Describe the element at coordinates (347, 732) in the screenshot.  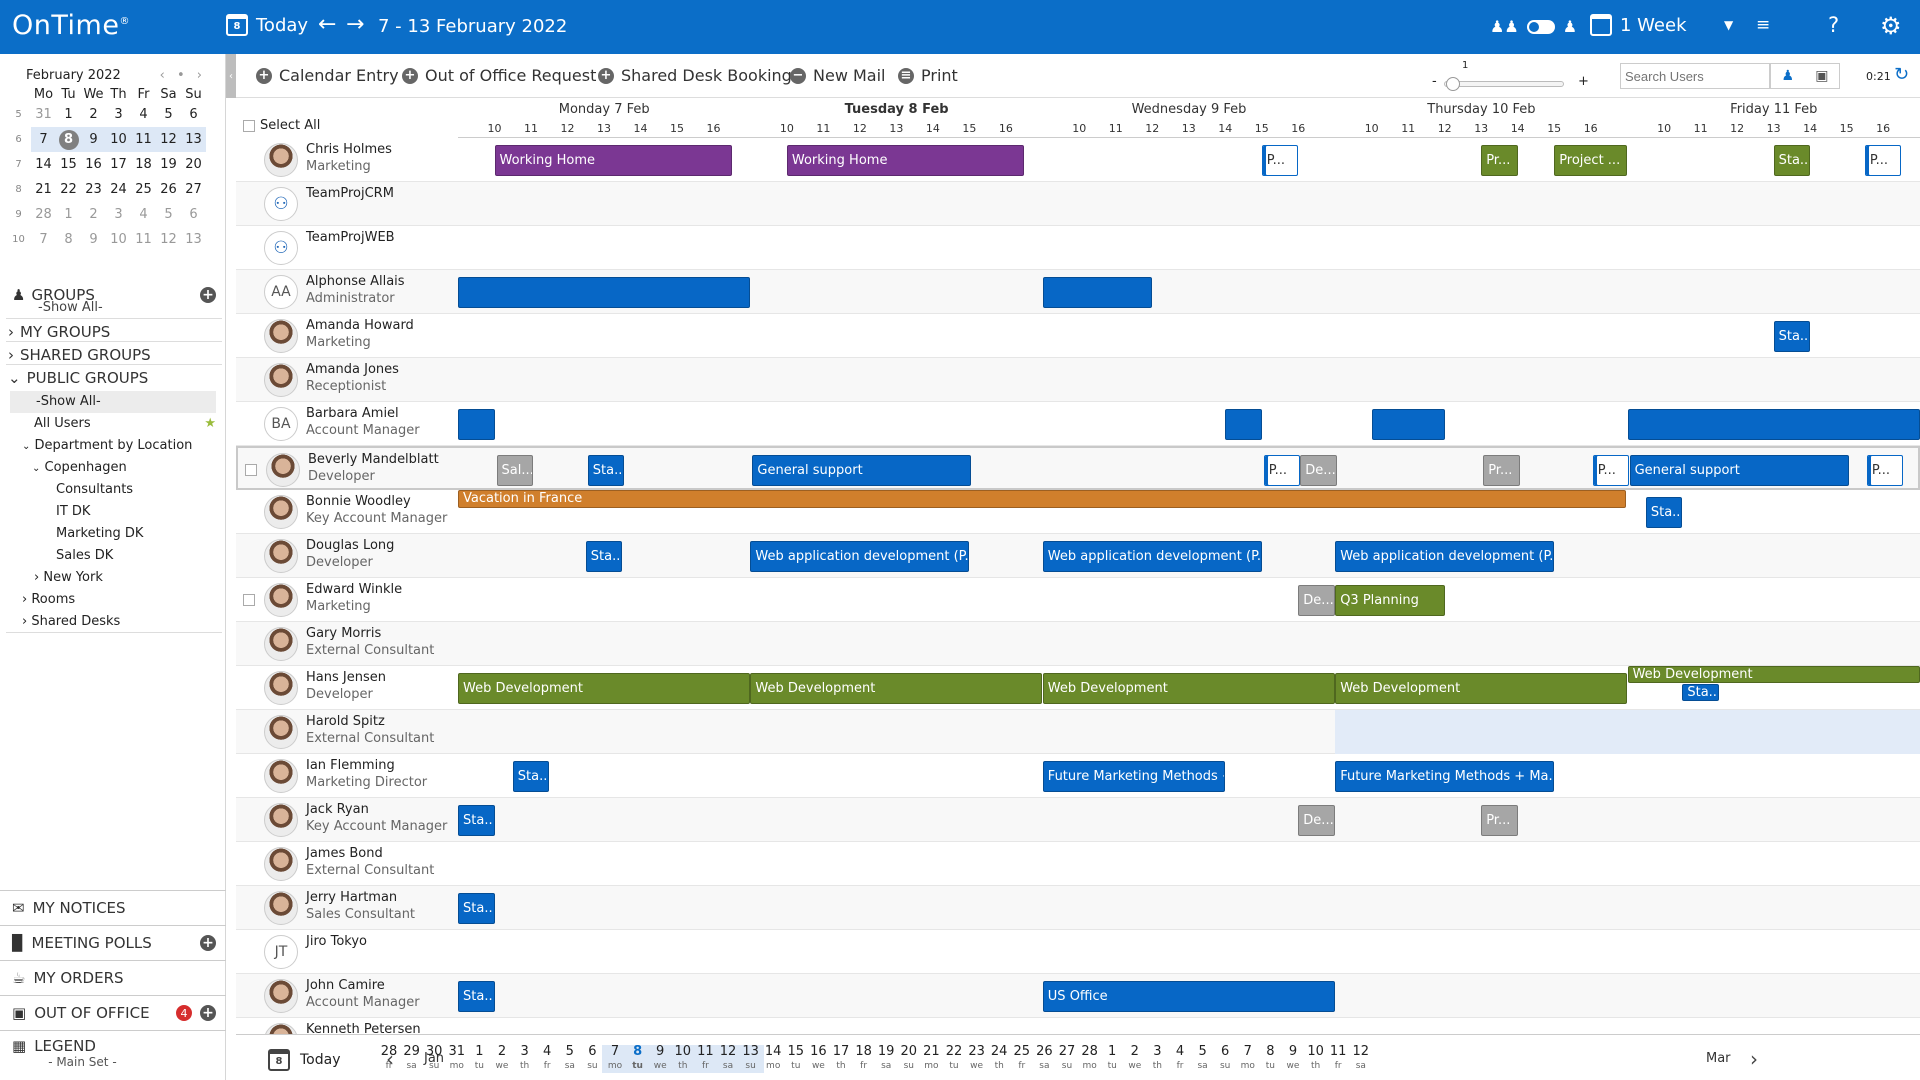
I see `person-info: Harold Spitz External Consultant` at that location.